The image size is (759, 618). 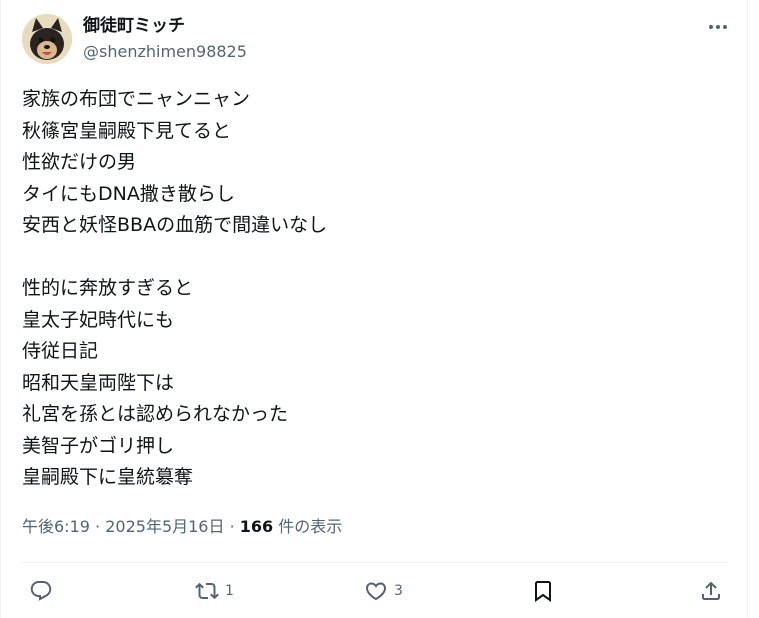 What do you see at coordinates (41, 591) in the screenshot?
I see `reply-icon` at bounding box center [41, 591].